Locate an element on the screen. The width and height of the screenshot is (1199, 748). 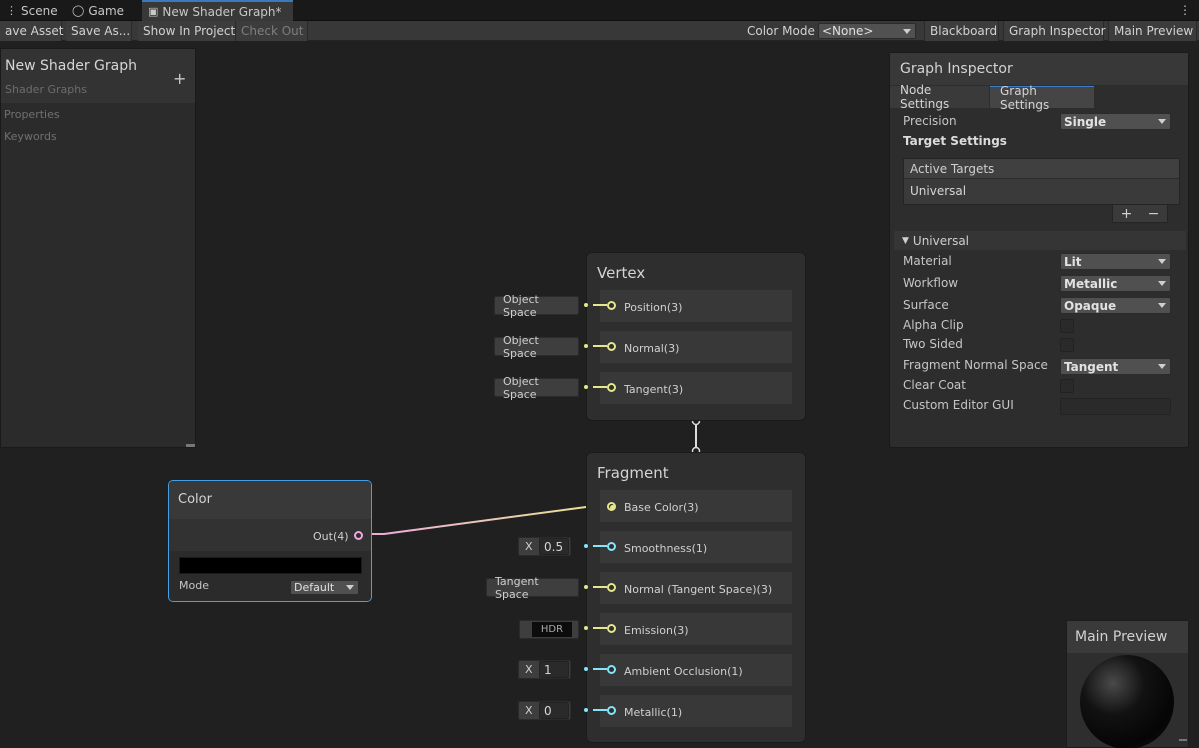
mode-label: Mode is located at coordinates (194, 585).